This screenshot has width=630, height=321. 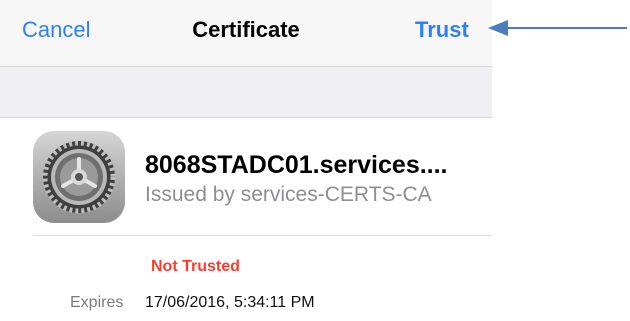 I want to click on section-spacer, so click(x=246, y=92).